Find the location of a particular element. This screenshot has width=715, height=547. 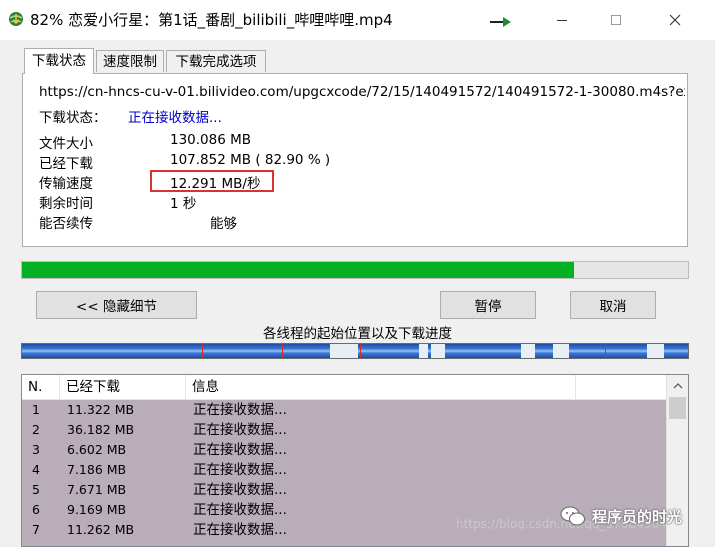

remaining-time-label: 剩余时间 is located at coordinates (66, 204).